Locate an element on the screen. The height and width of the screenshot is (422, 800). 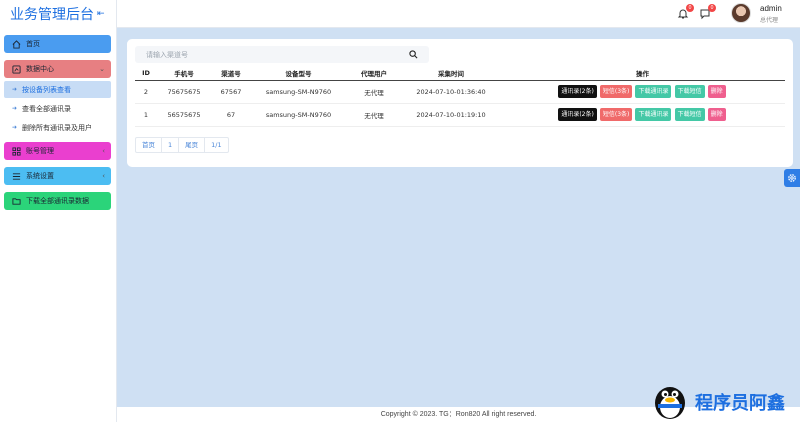
column-header-channel: 渠道号 is located at coordinates (231, 73).